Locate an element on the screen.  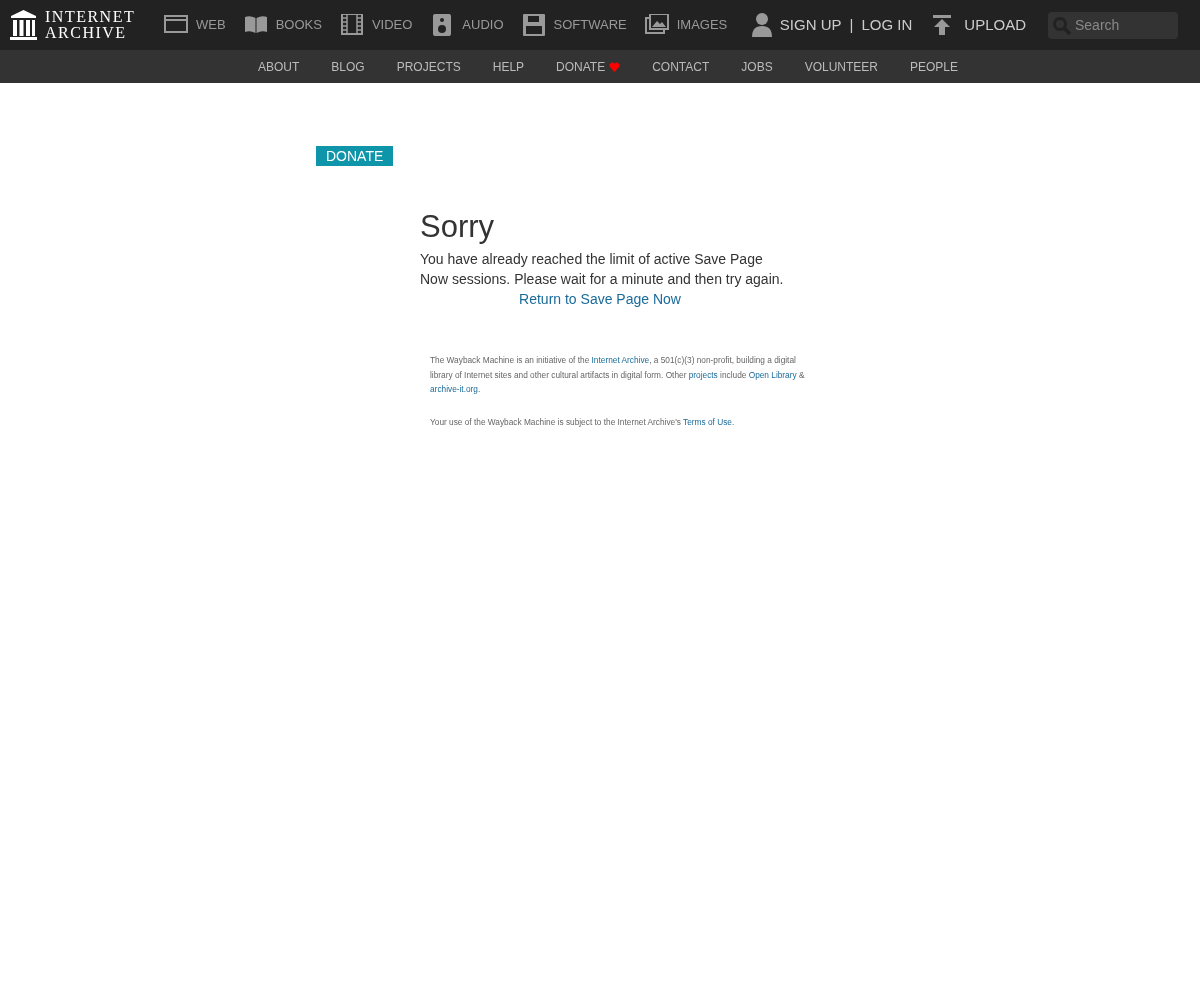
media-nav-link: VIDEO is located at coordinates (376, 25).